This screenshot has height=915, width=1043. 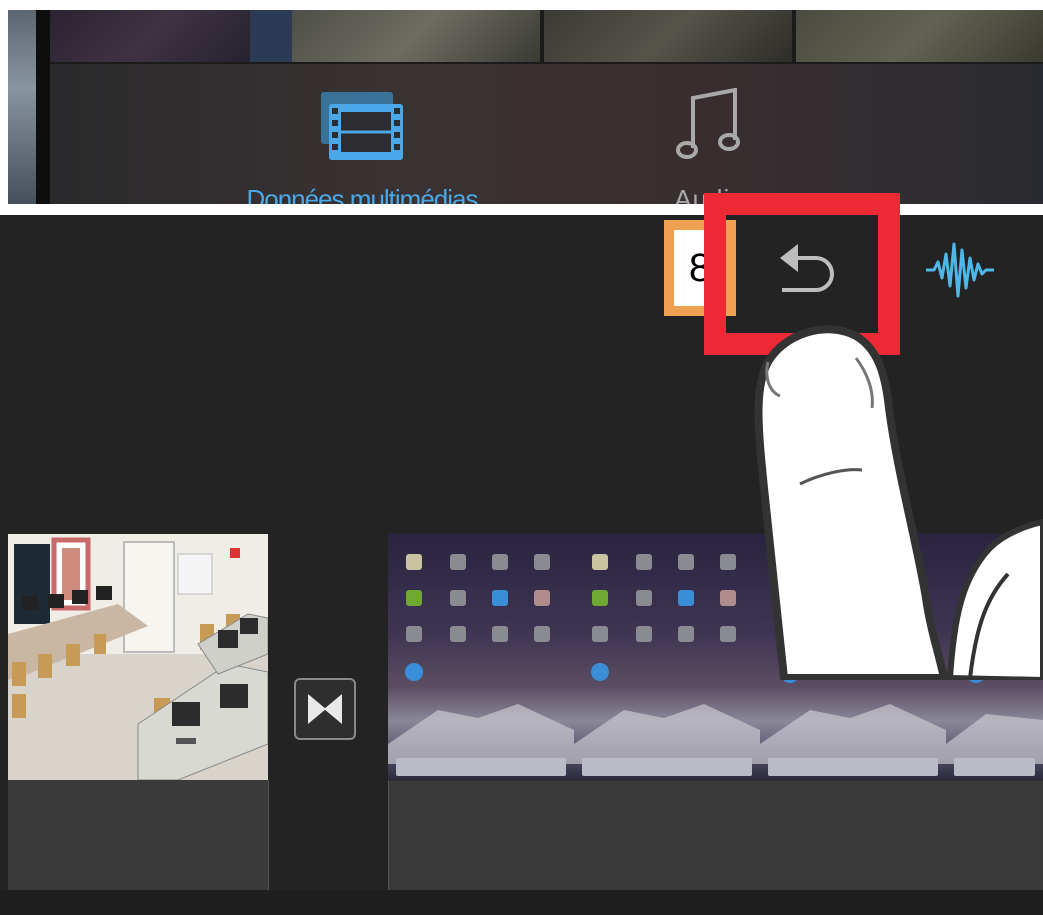 What do you see at coordinates (521, 902) in the screenshot?
I see `bottom-bar` at bounding box center [521, 902].